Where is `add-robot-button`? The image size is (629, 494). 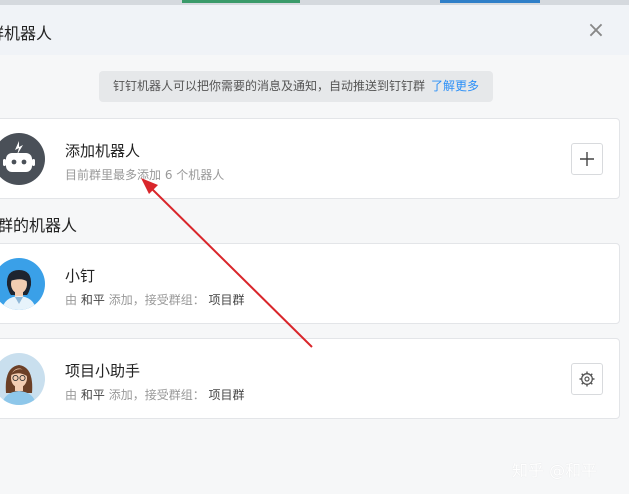 add-robot-button is located at coordinates (587, 159).